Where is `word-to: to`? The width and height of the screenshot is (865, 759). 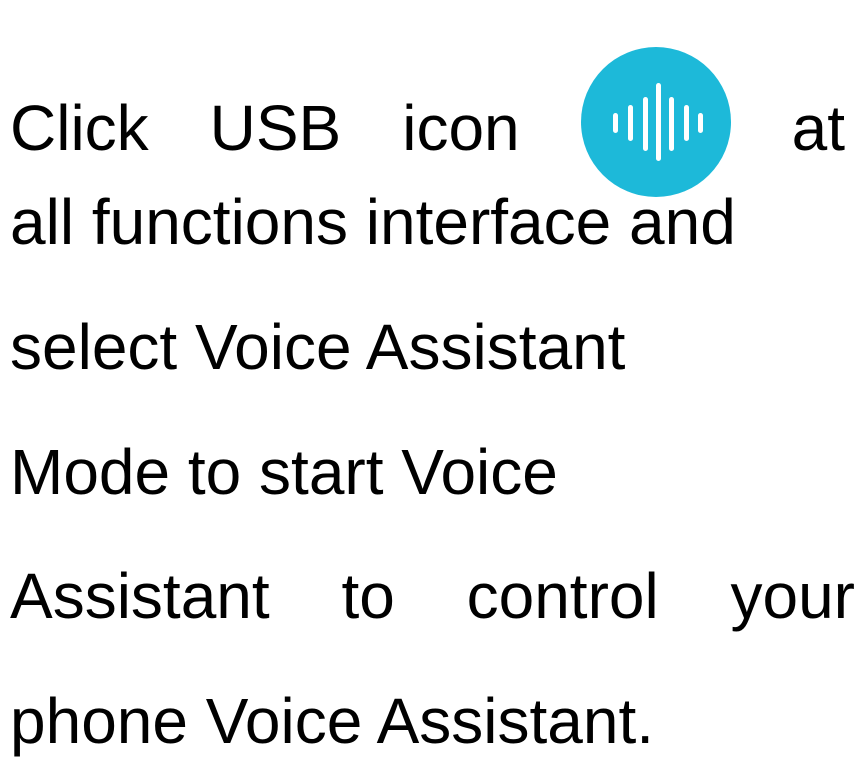
word-to: to is located at coordinates (368, 596).